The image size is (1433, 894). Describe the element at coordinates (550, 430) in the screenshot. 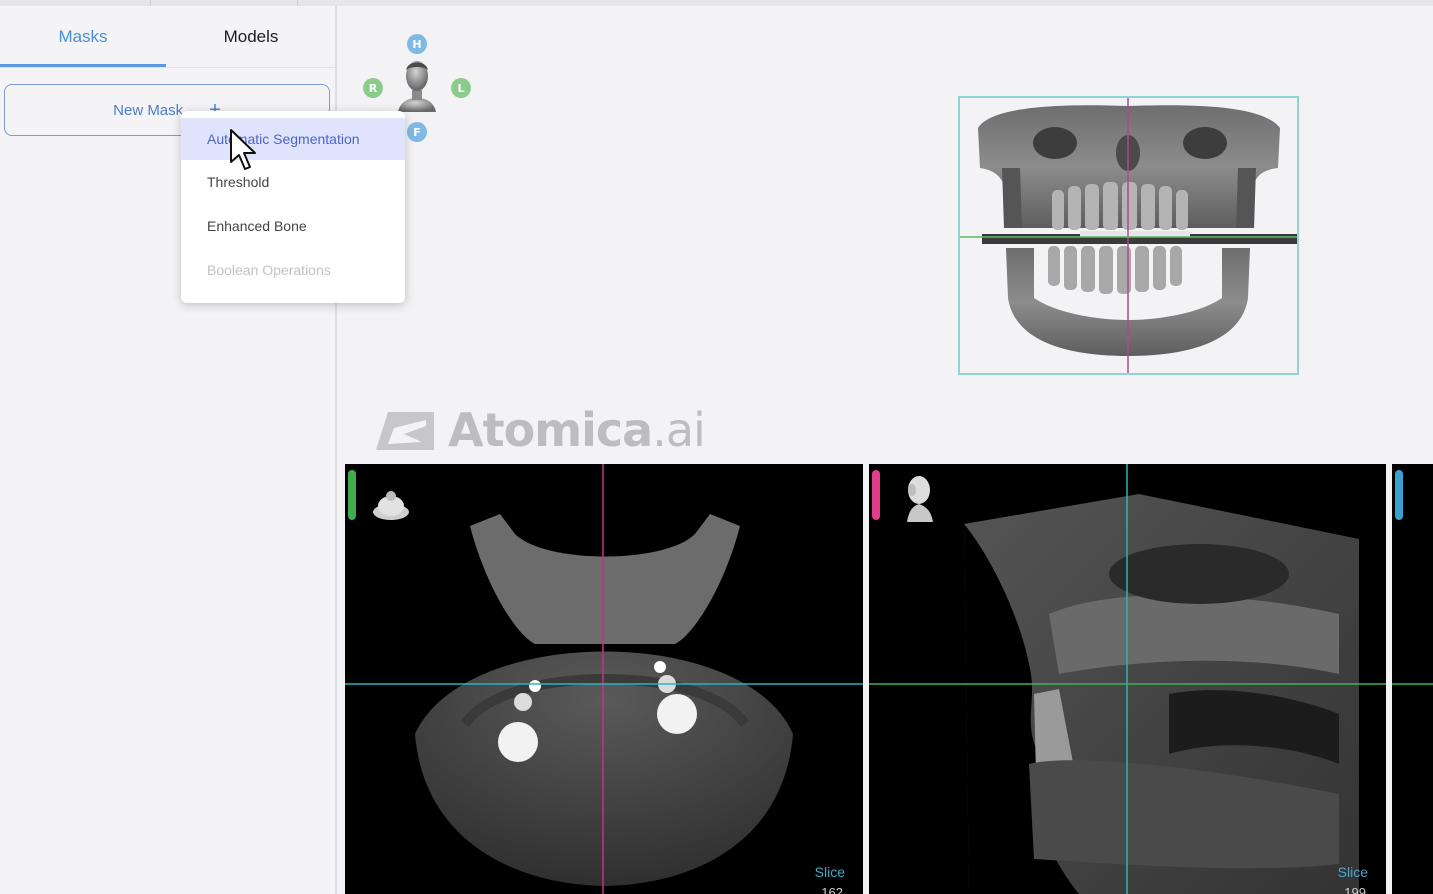

I see `watermark-brand: Atomica` at that location.